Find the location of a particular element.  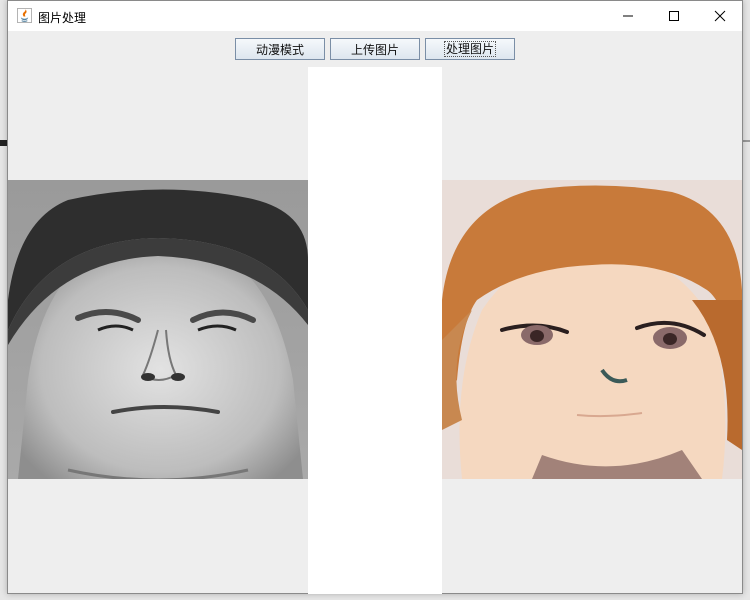

window-title: 图片处理 is located at coordinates (62, 18).